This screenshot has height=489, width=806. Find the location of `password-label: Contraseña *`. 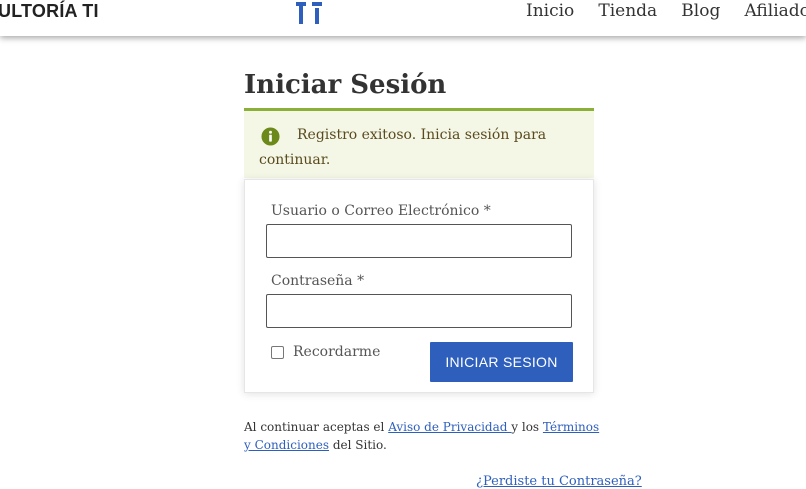

password-label: Contraseña * is located at coordinates (318, 281).